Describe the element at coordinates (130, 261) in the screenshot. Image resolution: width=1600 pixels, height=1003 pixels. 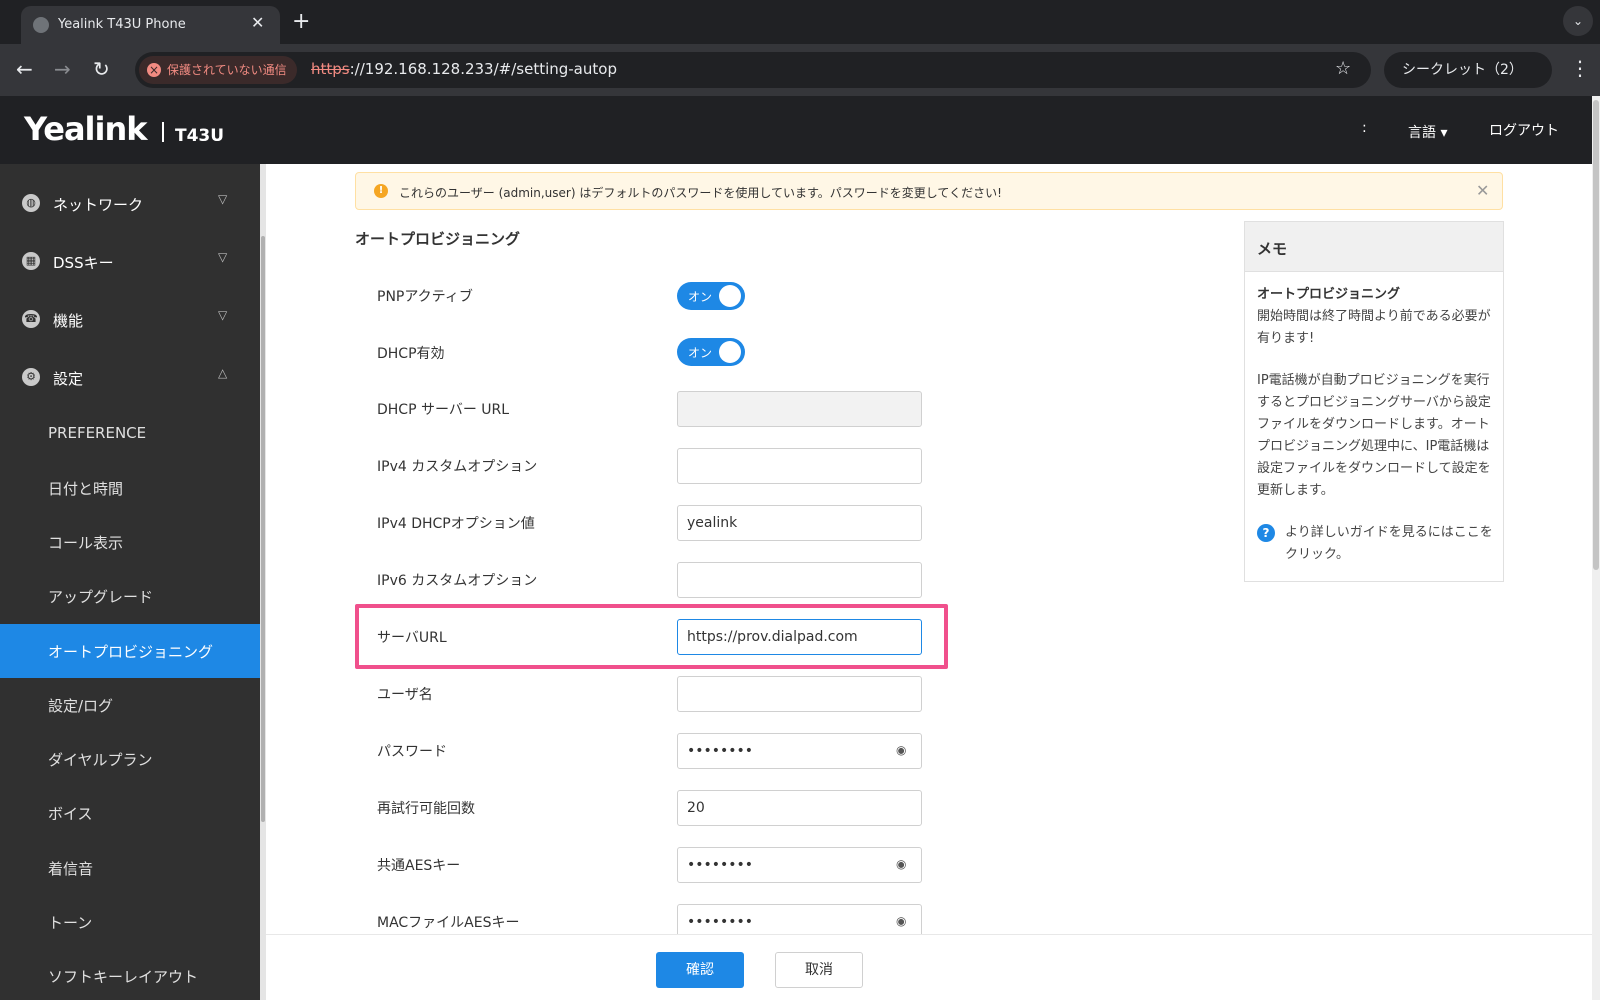
I see `sidebar-section-dss: ▦ DSSキー ▽` at that location.